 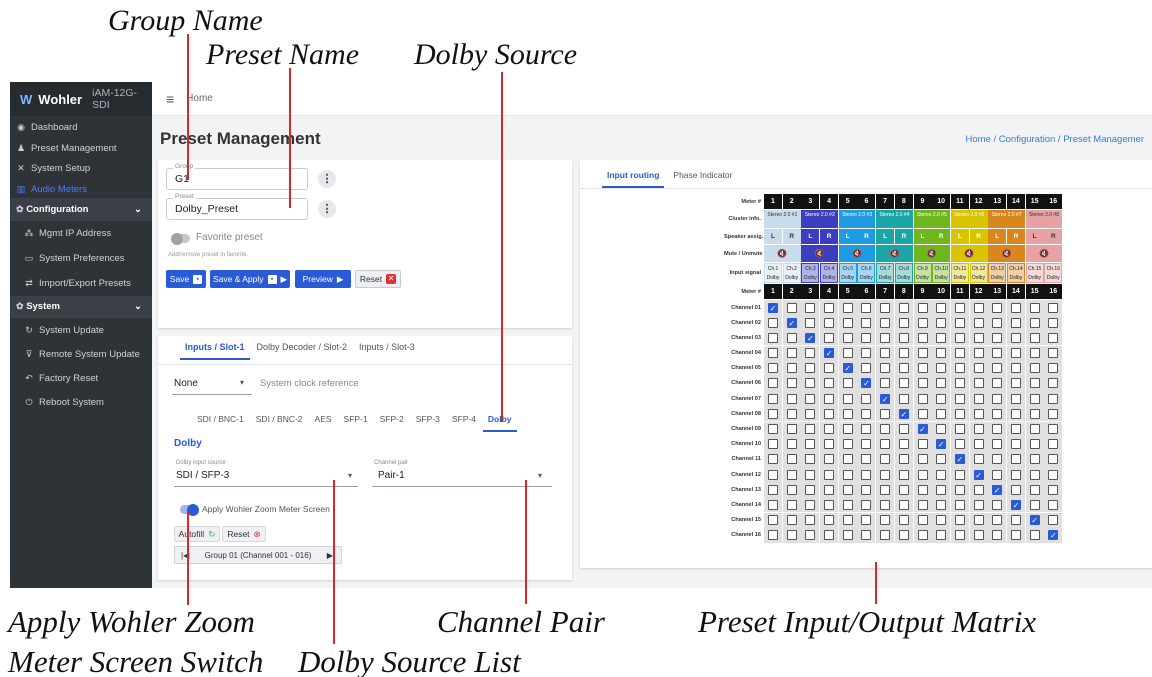 What do you see at coordinates (81, 306) in the screenshot?
I see `sidebar-section-system: ✿ System ⌄` at bounding box center [81, 306].